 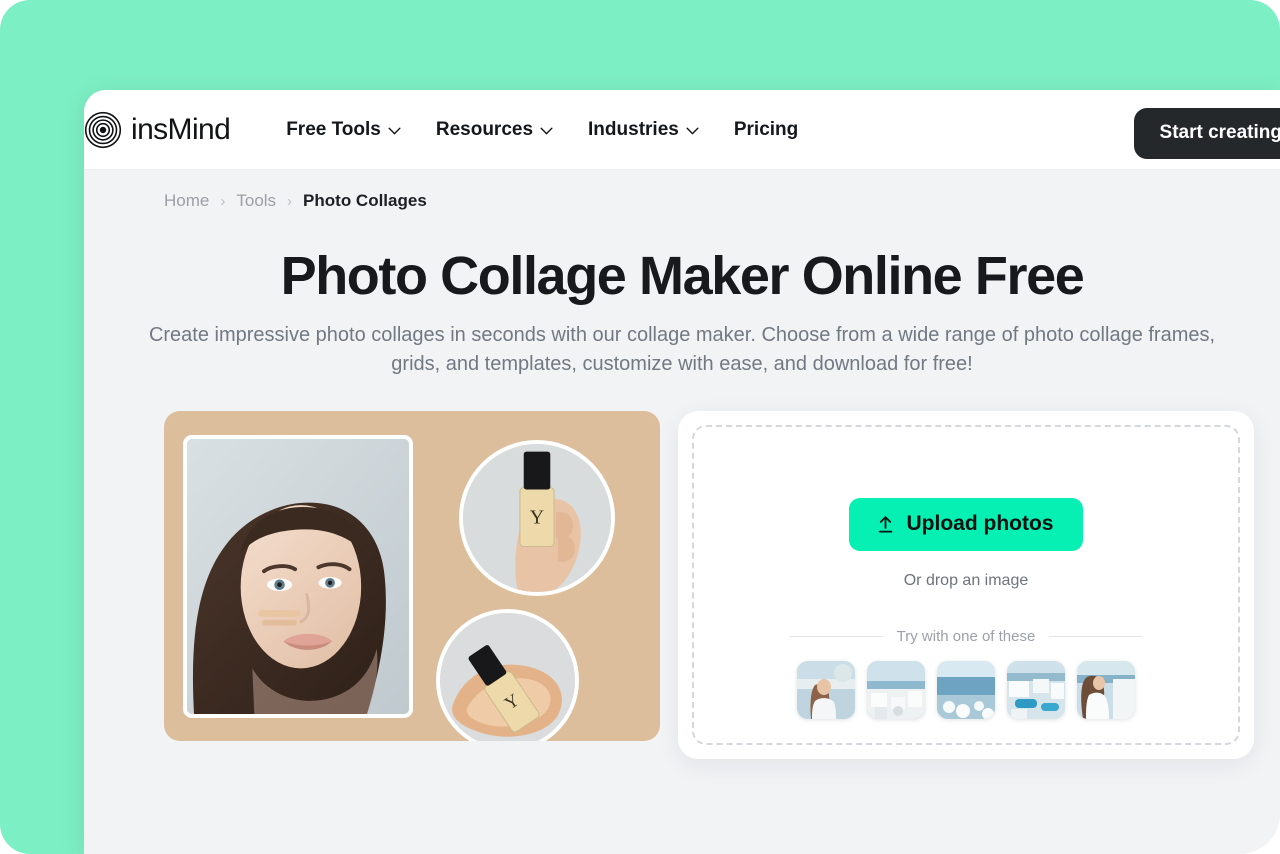 What do you see at coordinates (836, 636) in the screenshot?
I see `divider-line-left` at bounding box center [836, 636].